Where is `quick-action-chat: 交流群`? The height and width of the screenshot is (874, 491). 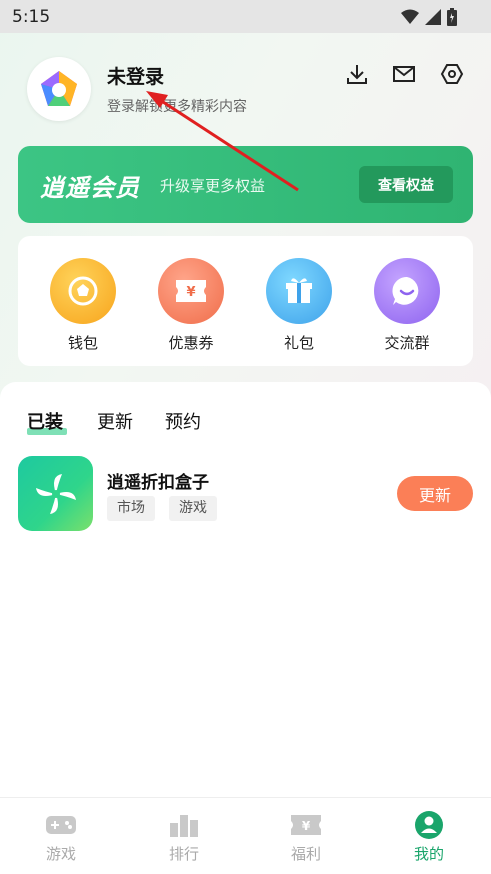 quick-action-chat: 交流群 is located at coordinates (407, 305).